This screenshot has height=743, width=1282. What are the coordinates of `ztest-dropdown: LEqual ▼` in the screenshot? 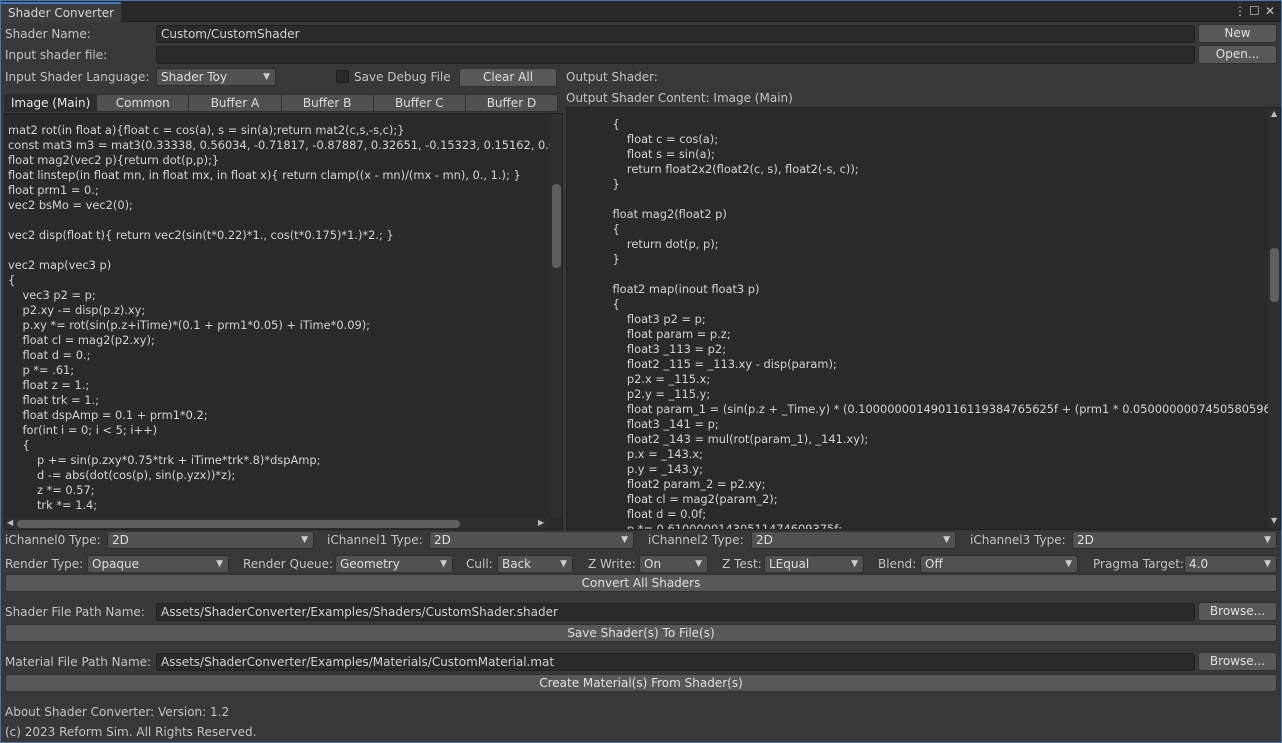 It's located at (814, 564).